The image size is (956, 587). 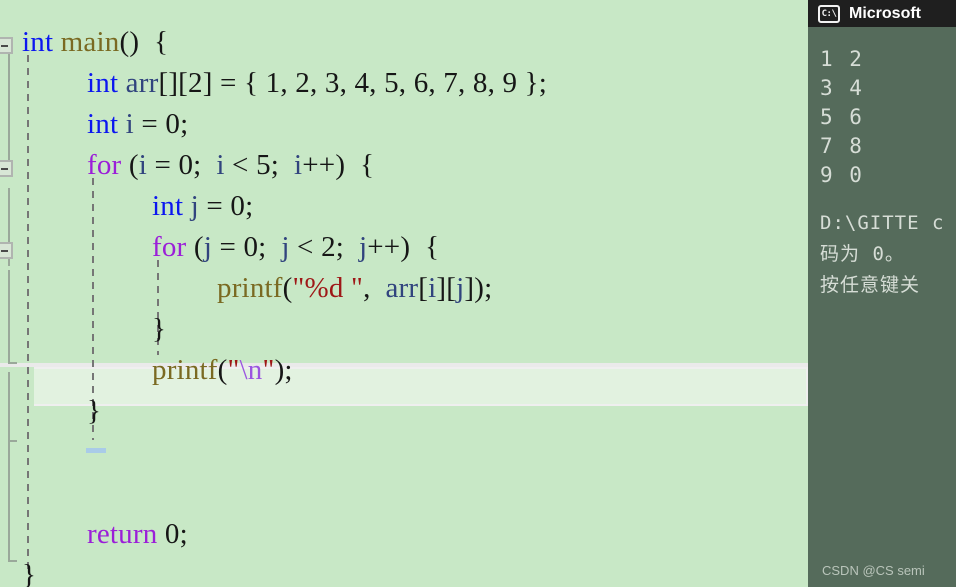 I want to click on code-token: };, so click(x=532, y=83).